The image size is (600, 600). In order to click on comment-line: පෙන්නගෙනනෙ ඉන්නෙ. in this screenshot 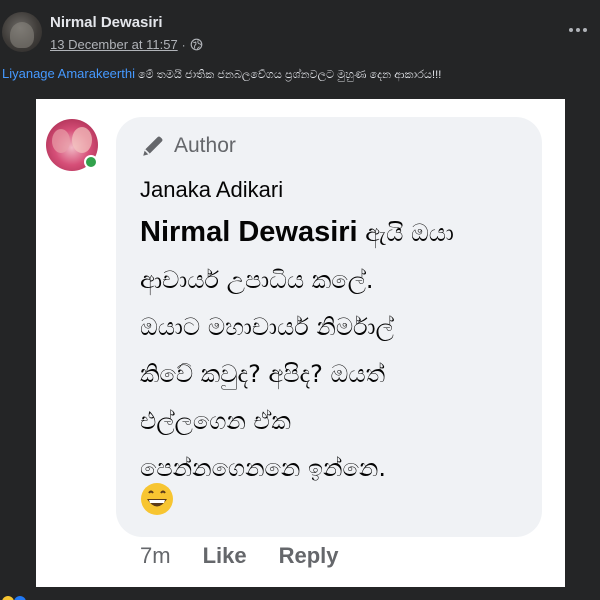, I will do `click(263, 468)`.